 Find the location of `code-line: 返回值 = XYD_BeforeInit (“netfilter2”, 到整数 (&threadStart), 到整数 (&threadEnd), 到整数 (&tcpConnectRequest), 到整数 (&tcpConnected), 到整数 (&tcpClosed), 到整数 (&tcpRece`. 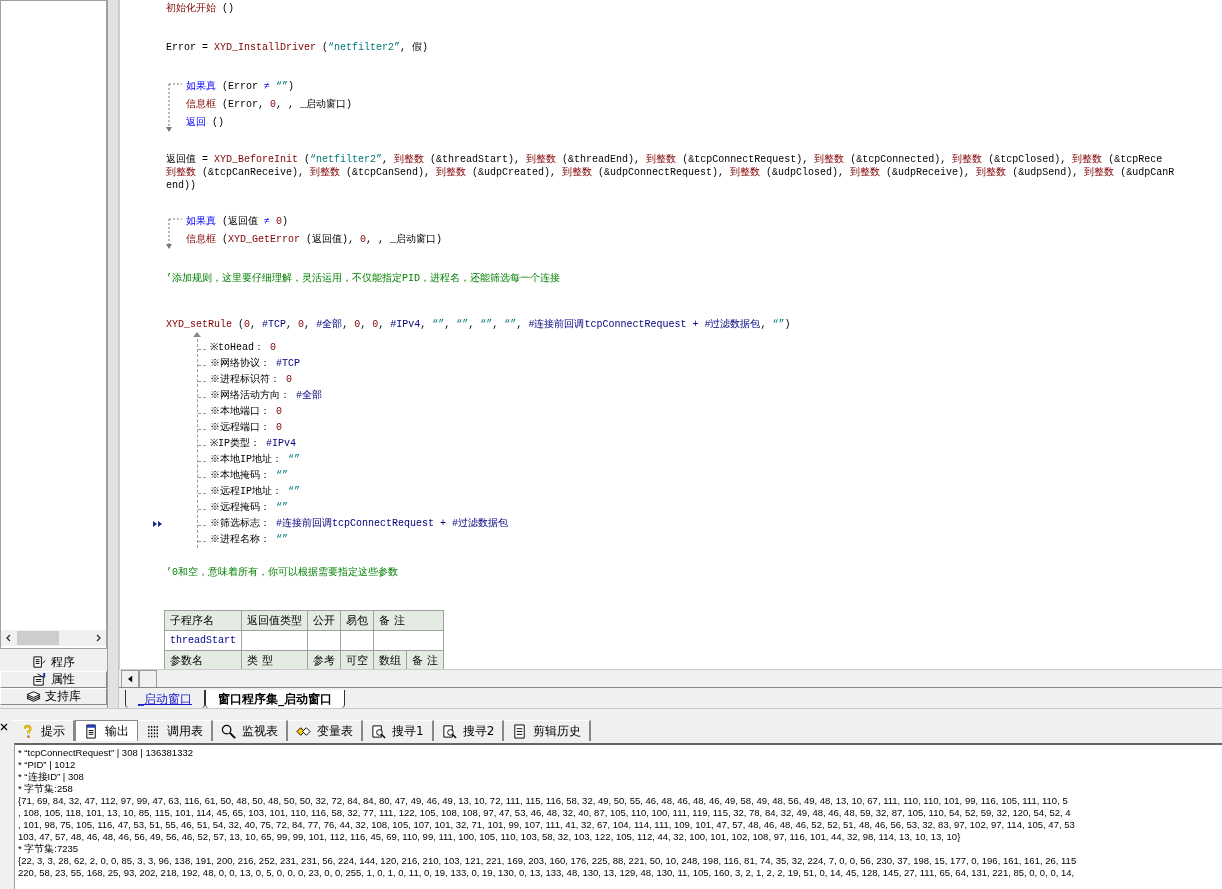

code-line: 返回值 = XYD_BeforeInit (“netfilter2”, 到整数 (&threadStart), 到整数 (&threadEnd), 到整数 (&tcpConnectRequest), 到整数 (&tcpConnected), 到整数 (&tcpClosed), 到整数 (&tcpRece is located at coordinates (665, 159).